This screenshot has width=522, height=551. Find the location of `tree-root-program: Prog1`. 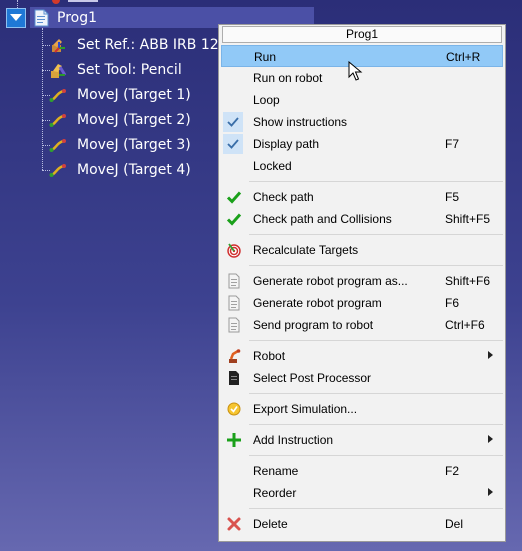

tree-root-program: Prog1 is located at coordinates (64, 18).